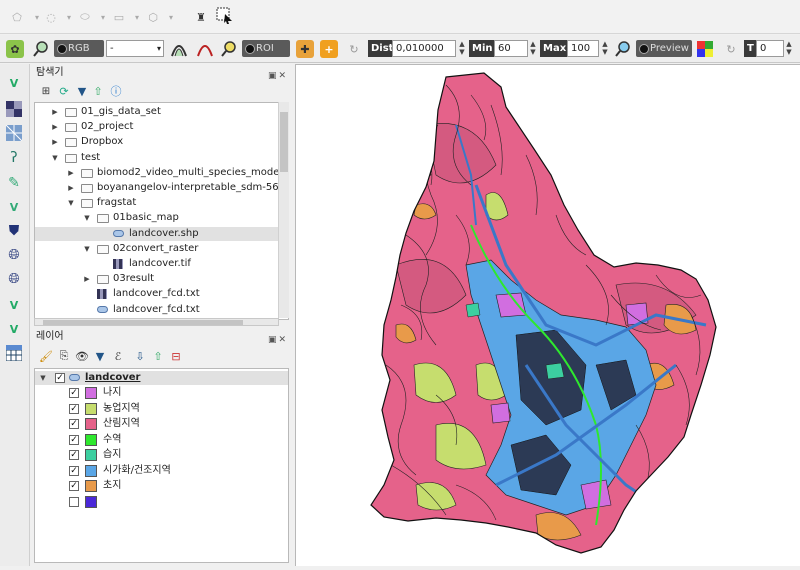 The image size is (800, 570). Describe the element at coordinates (424, 48) in the screenshot. I see `dist-input: 0,010000` at that location.